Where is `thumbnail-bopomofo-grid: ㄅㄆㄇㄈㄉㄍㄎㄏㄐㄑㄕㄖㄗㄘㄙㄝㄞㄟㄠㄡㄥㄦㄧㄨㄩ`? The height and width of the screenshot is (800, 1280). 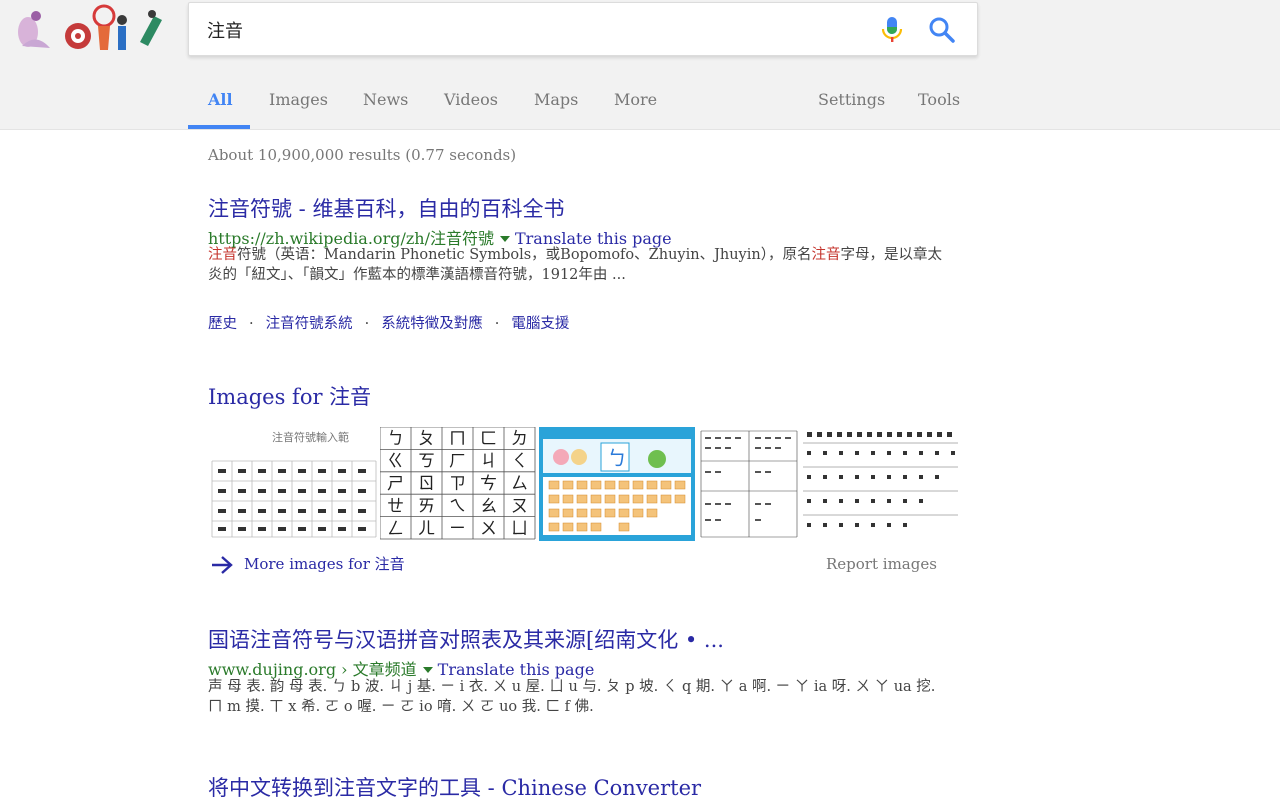 thumbnail-bopomofo-grid: ㄅㄆㄇㄈㄉㄍㄎㄏㄐㄑㄕㄖㄗㄘㄙㄝㄞㄟㄠㄡㄥㄦㄧㄨㄩ is located at coordinates (458, 484).